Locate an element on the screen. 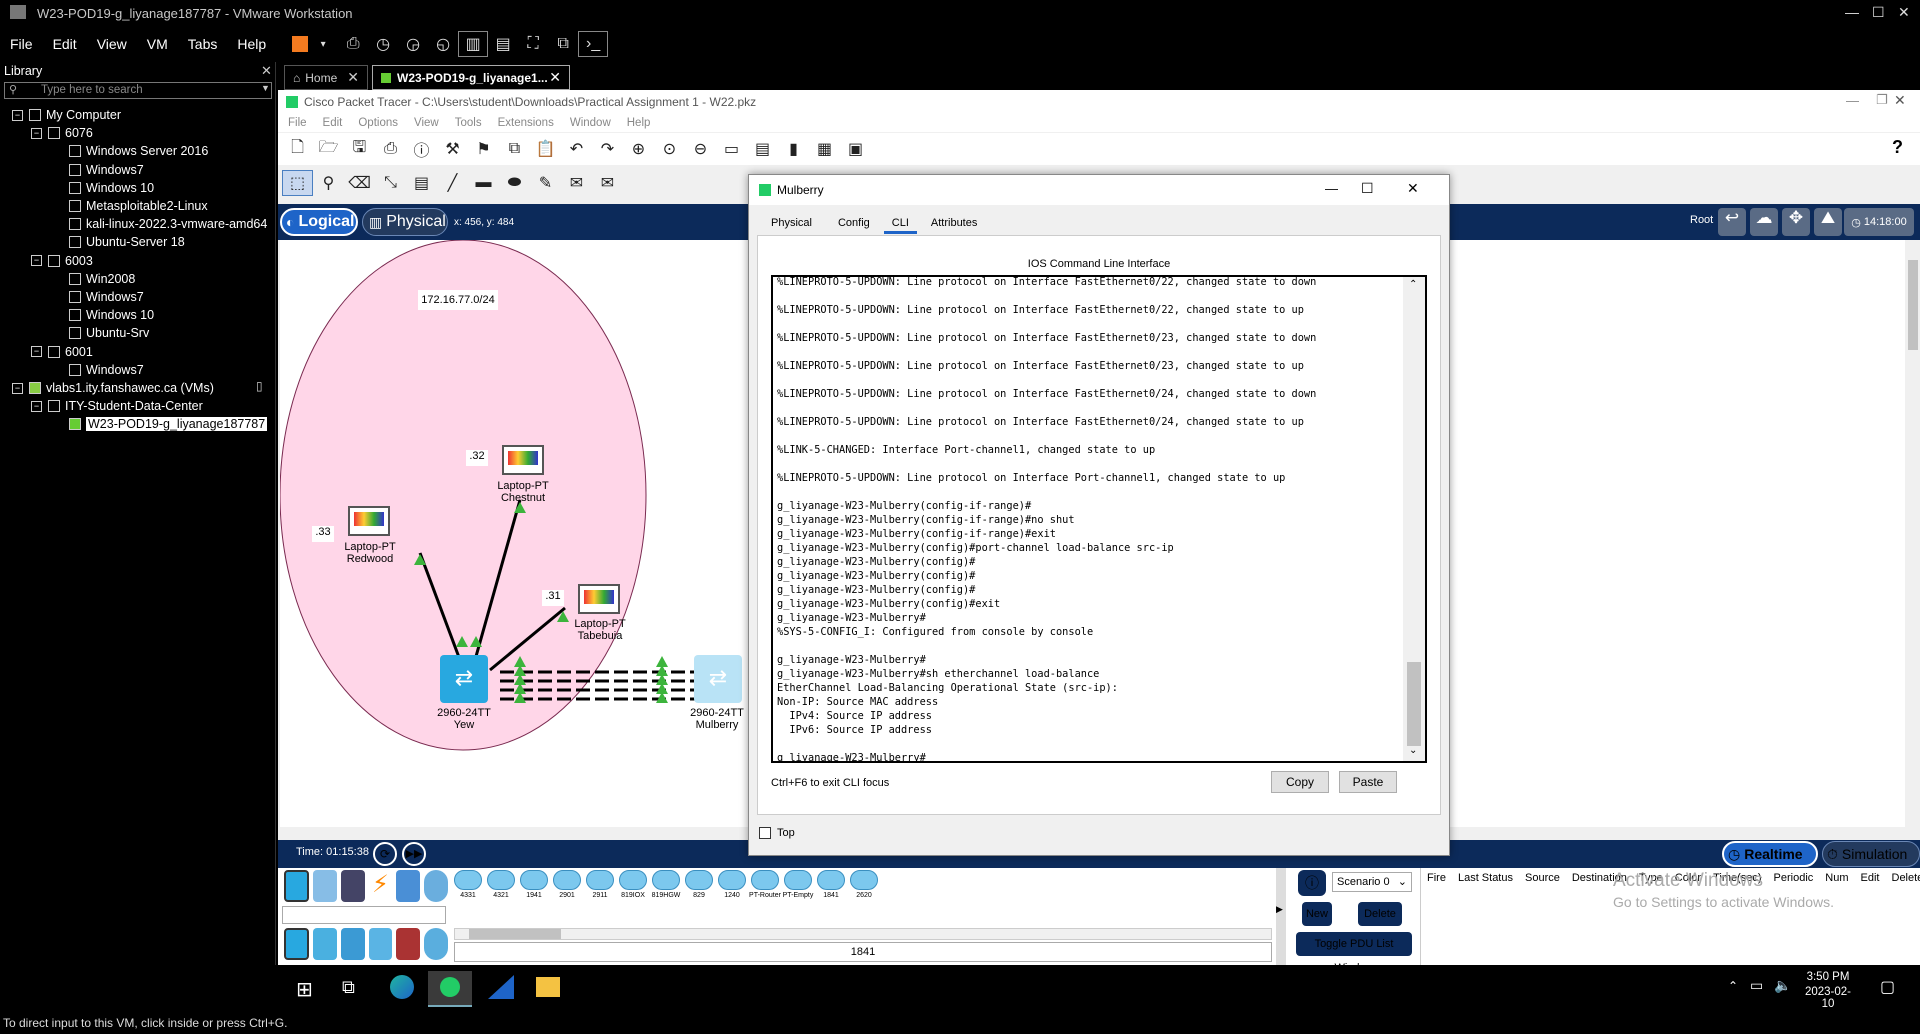 This screenshot has height=1034, width=1920. tree-item: Windows7 is located at coordinates (106, 297).